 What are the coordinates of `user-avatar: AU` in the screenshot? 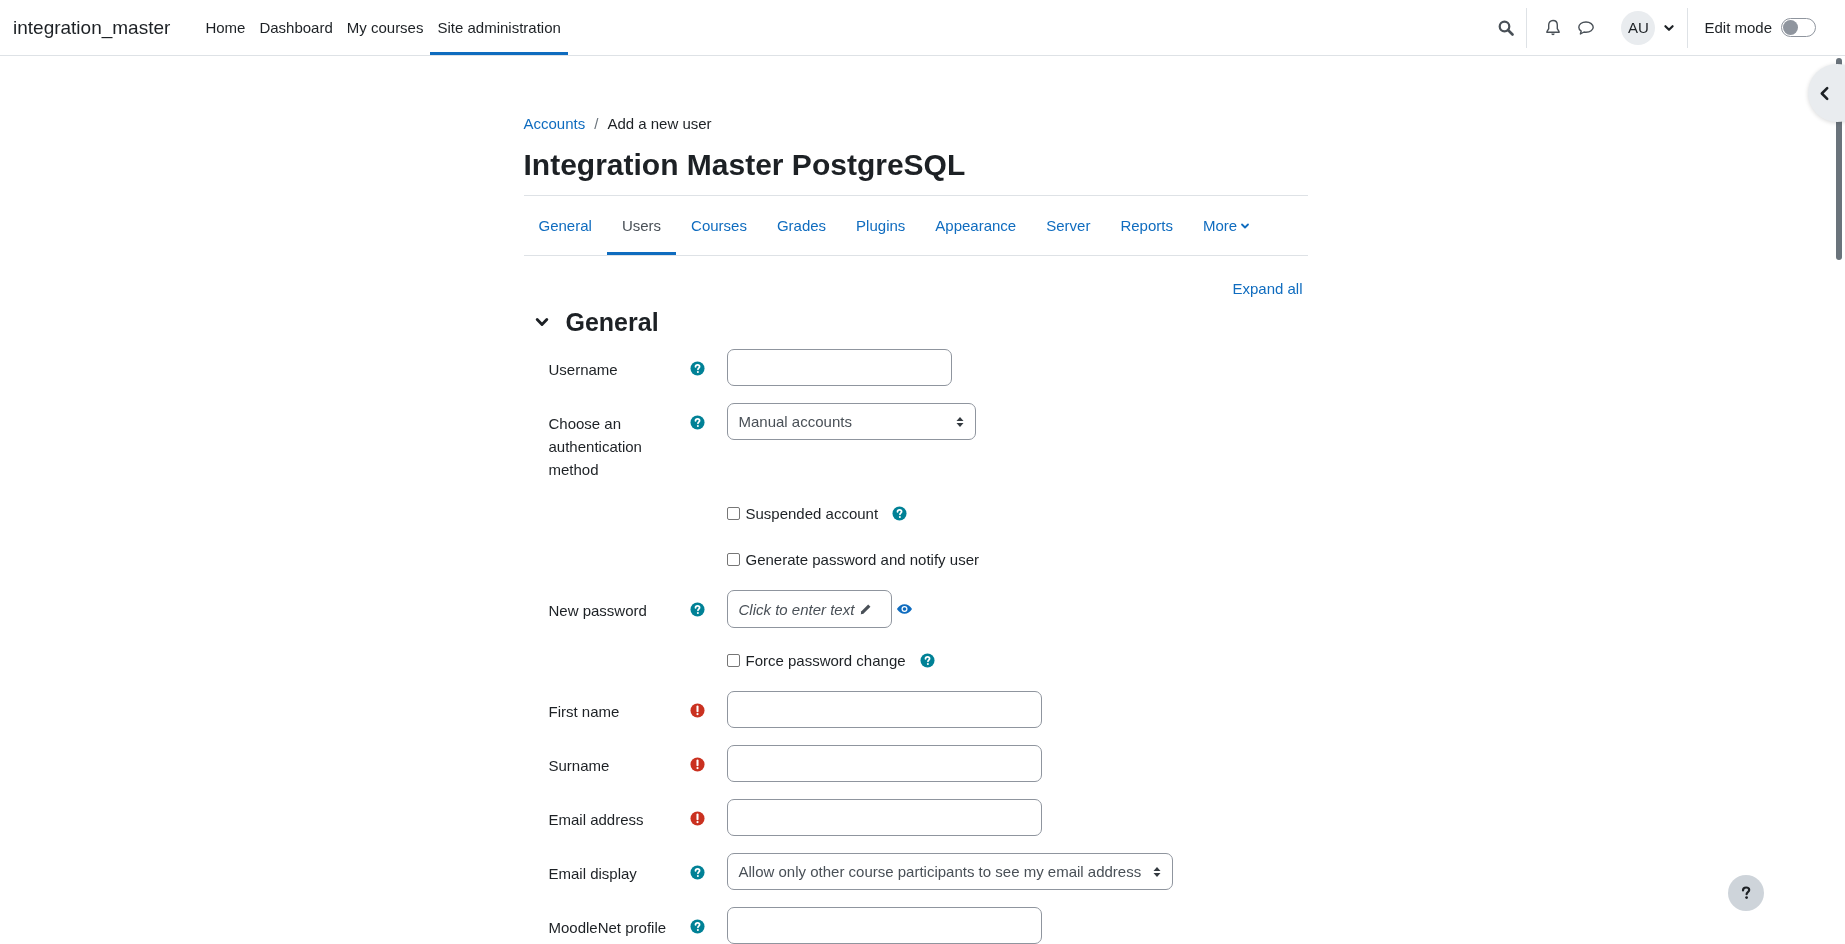 It's located at (1638, 27).